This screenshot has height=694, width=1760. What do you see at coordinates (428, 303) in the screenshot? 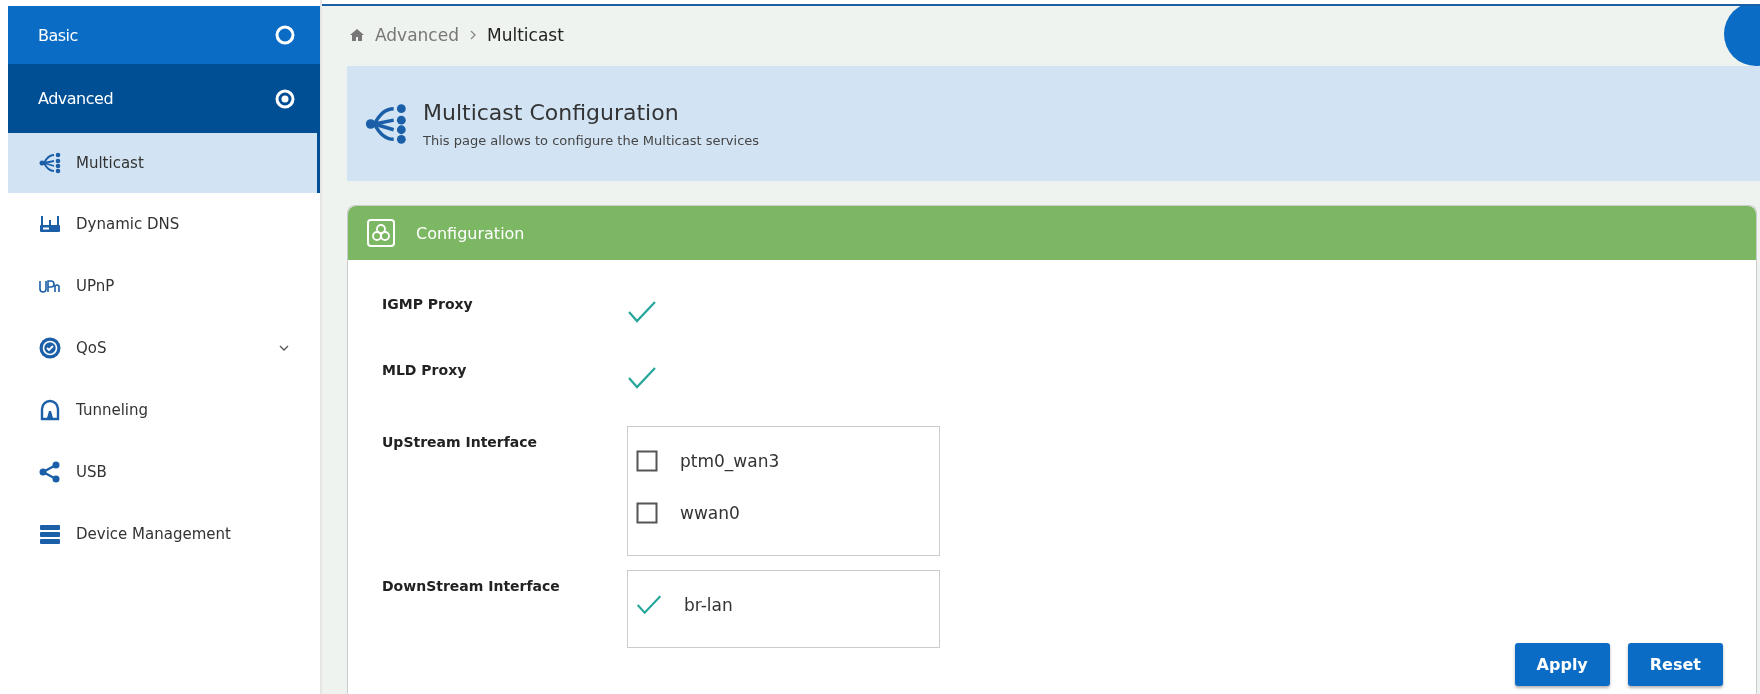
I see `field-label: IGMP Proxy` at bounding box center [428, 303].